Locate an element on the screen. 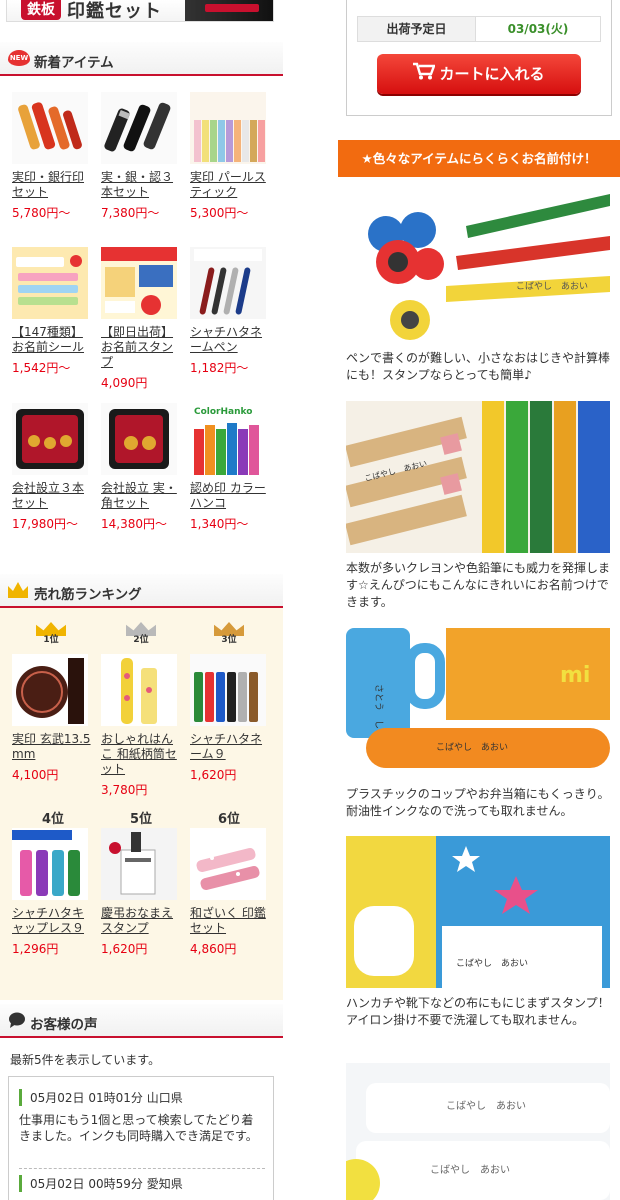 Image resolution: width=620 pixels, height=1200 pixels. product-price: 7,380円〜 is located at coordinates (130, 213).